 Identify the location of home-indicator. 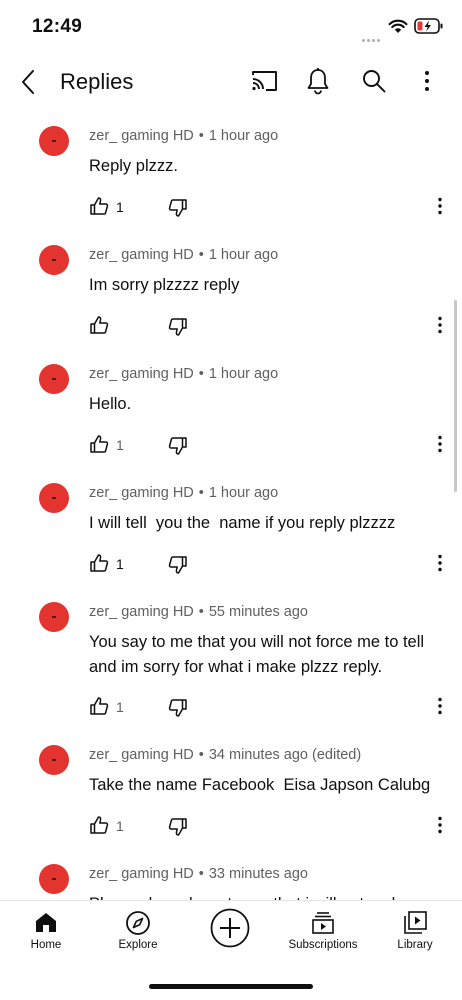
(231, 986).